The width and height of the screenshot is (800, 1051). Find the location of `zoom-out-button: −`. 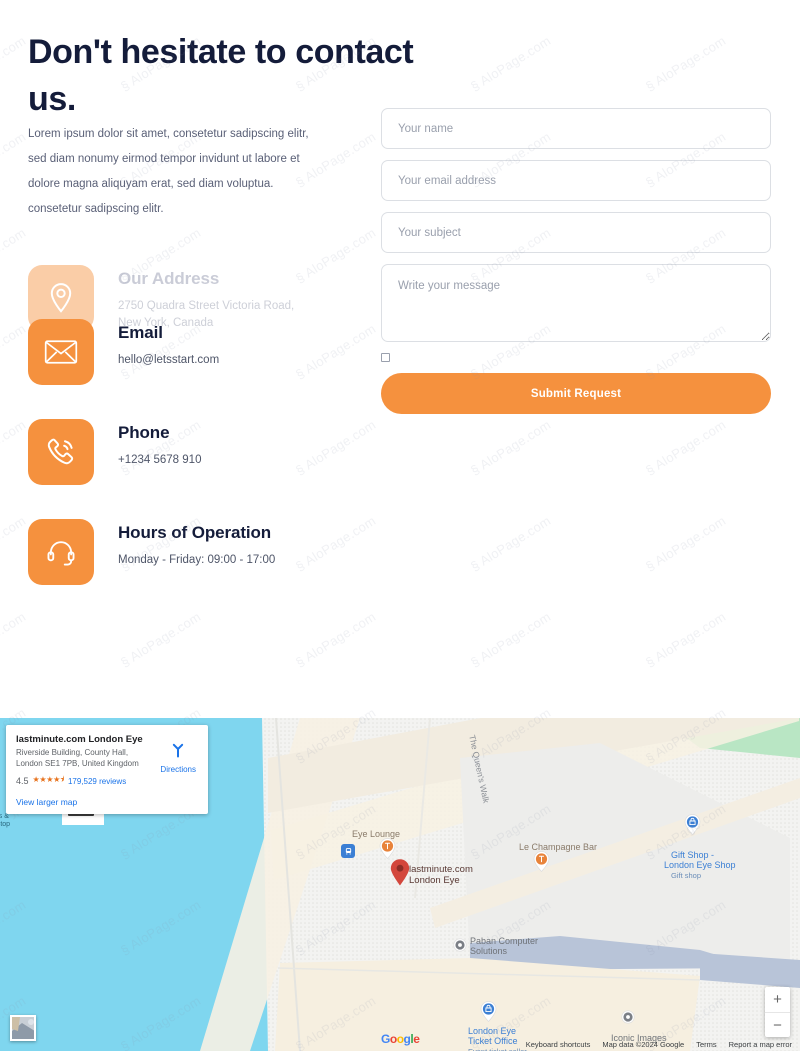

zoom-out-button: − is located at coordinates (777, 1024).